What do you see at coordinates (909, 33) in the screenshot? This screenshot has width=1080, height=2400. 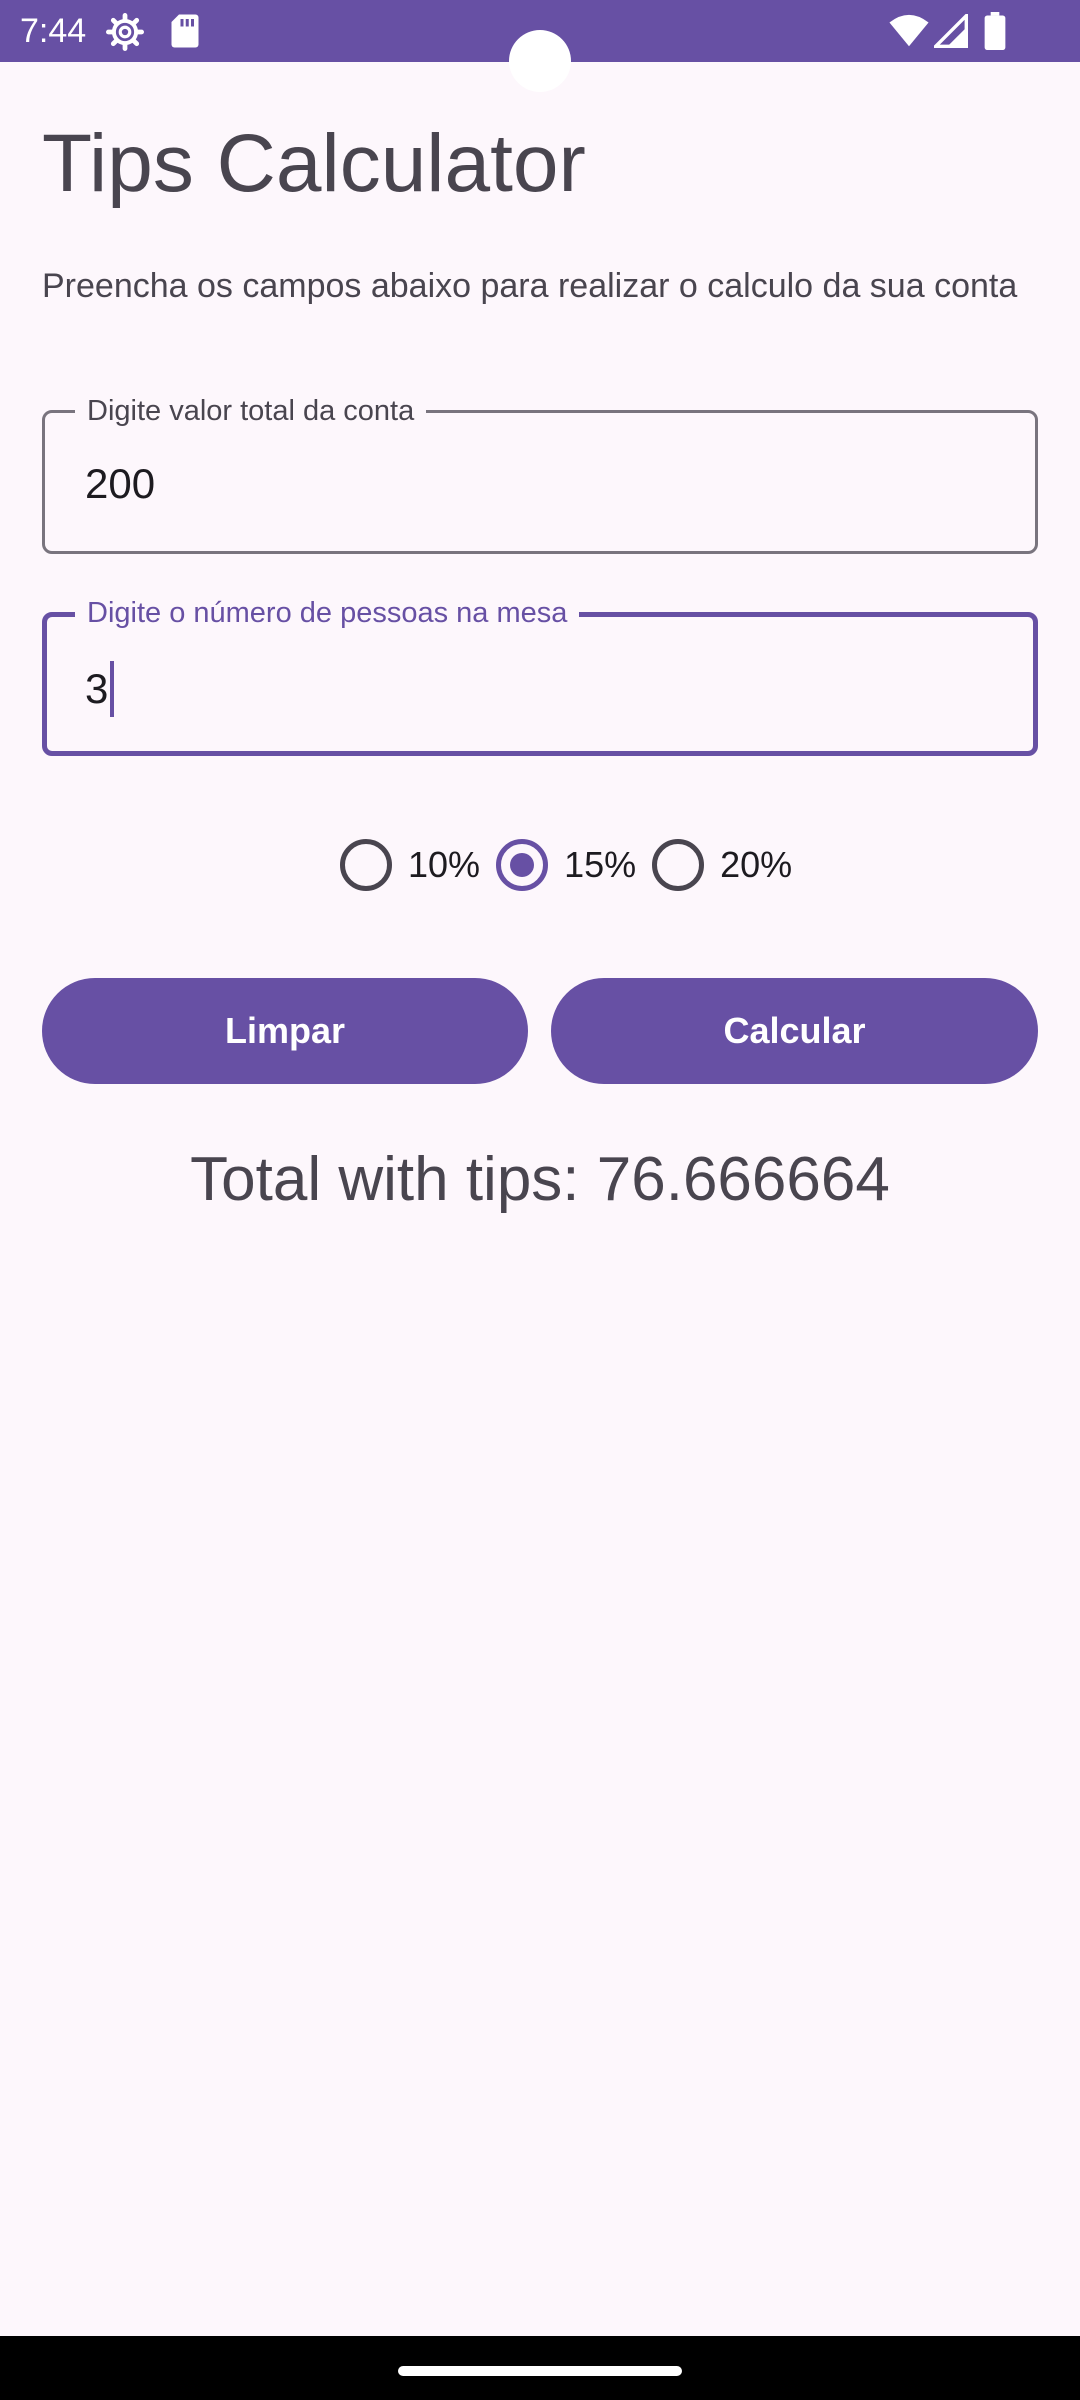 I see `wifi-icon` at bounding box center [909, 33].